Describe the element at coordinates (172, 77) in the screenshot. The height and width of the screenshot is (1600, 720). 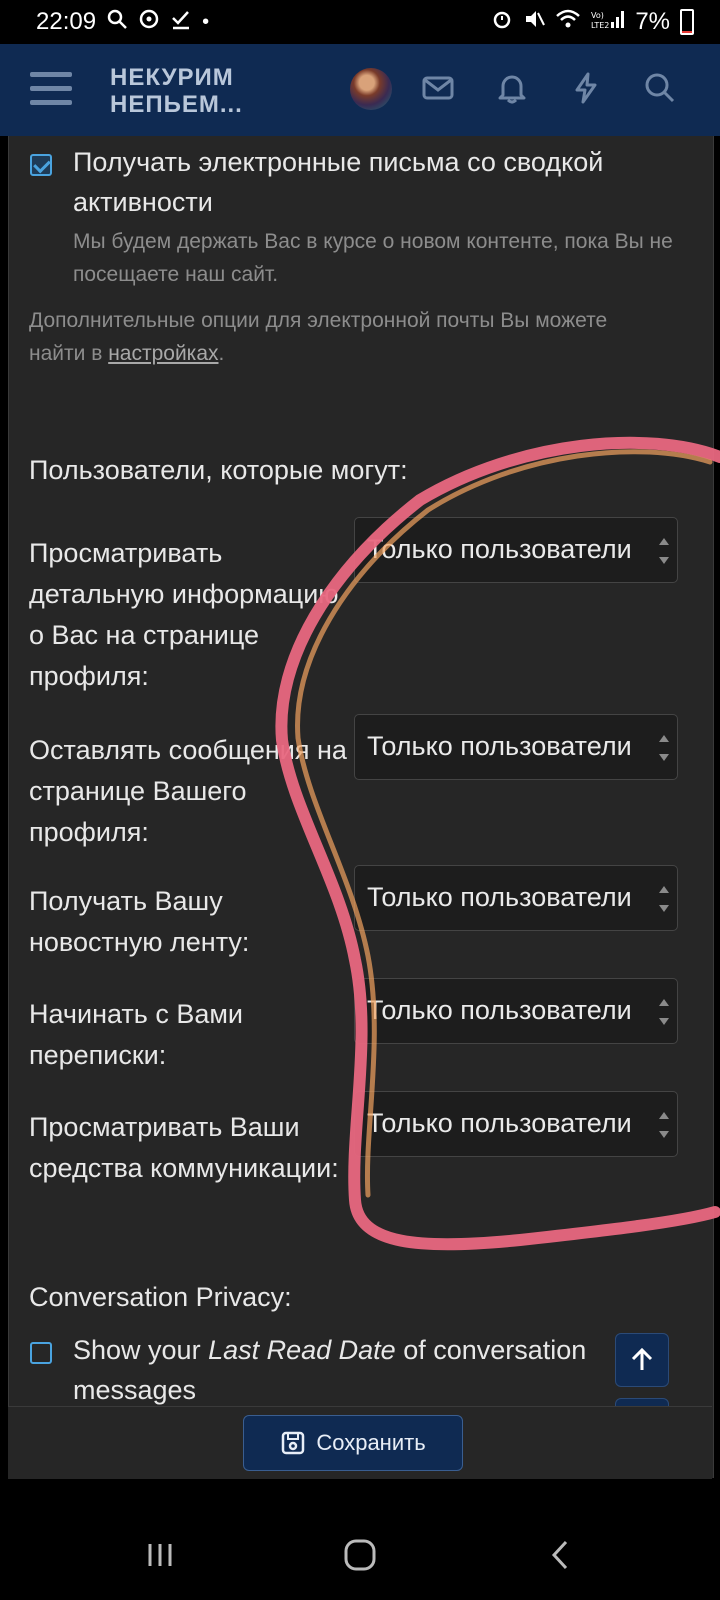
I see `logo-line-1: НЕКУРИМ` at that location.